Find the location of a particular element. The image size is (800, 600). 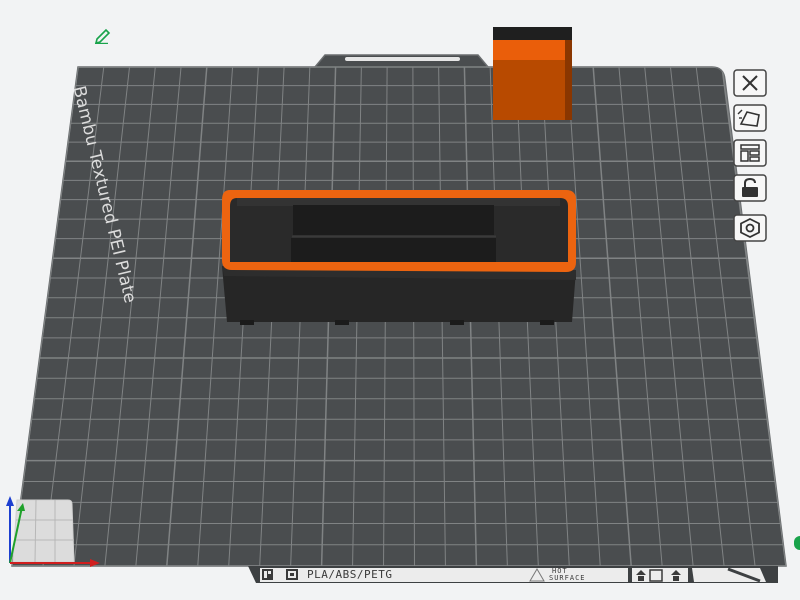

selection-indicator is located at coordinates (797, 543).